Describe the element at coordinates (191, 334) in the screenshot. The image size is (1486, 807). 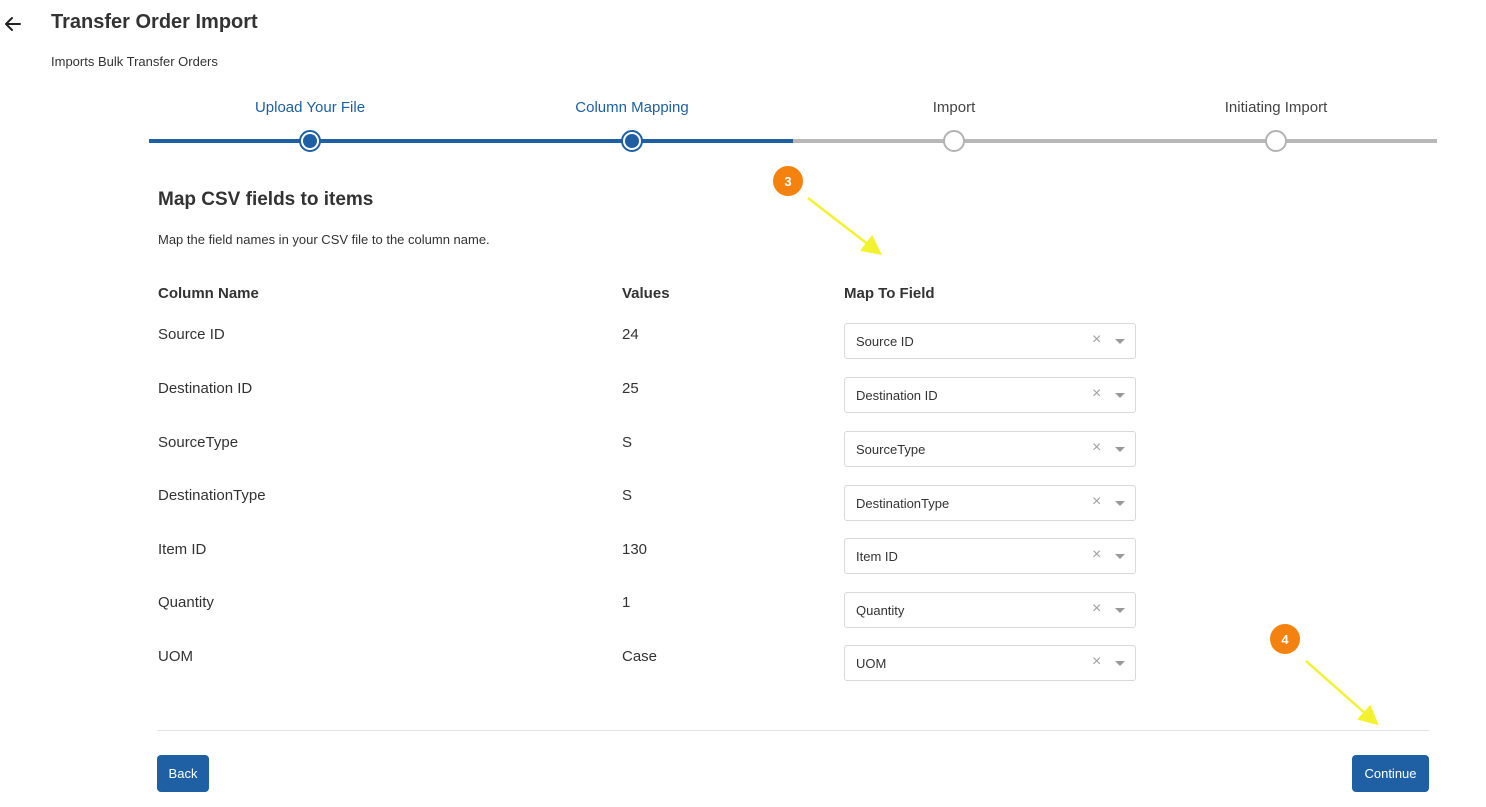
I see `row-column-name: Source ID` at that location.